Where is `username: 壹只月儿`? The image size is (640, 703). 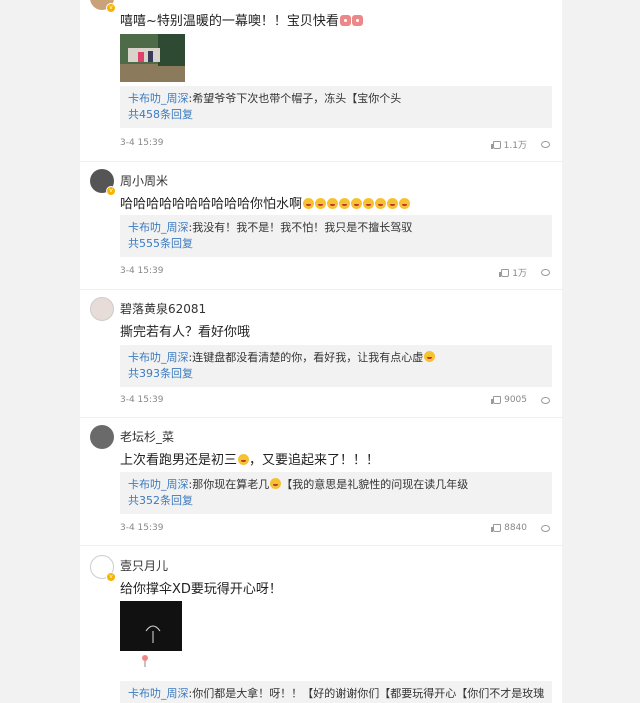 username: 壹只月儿 is located at coordinates (144, 565).